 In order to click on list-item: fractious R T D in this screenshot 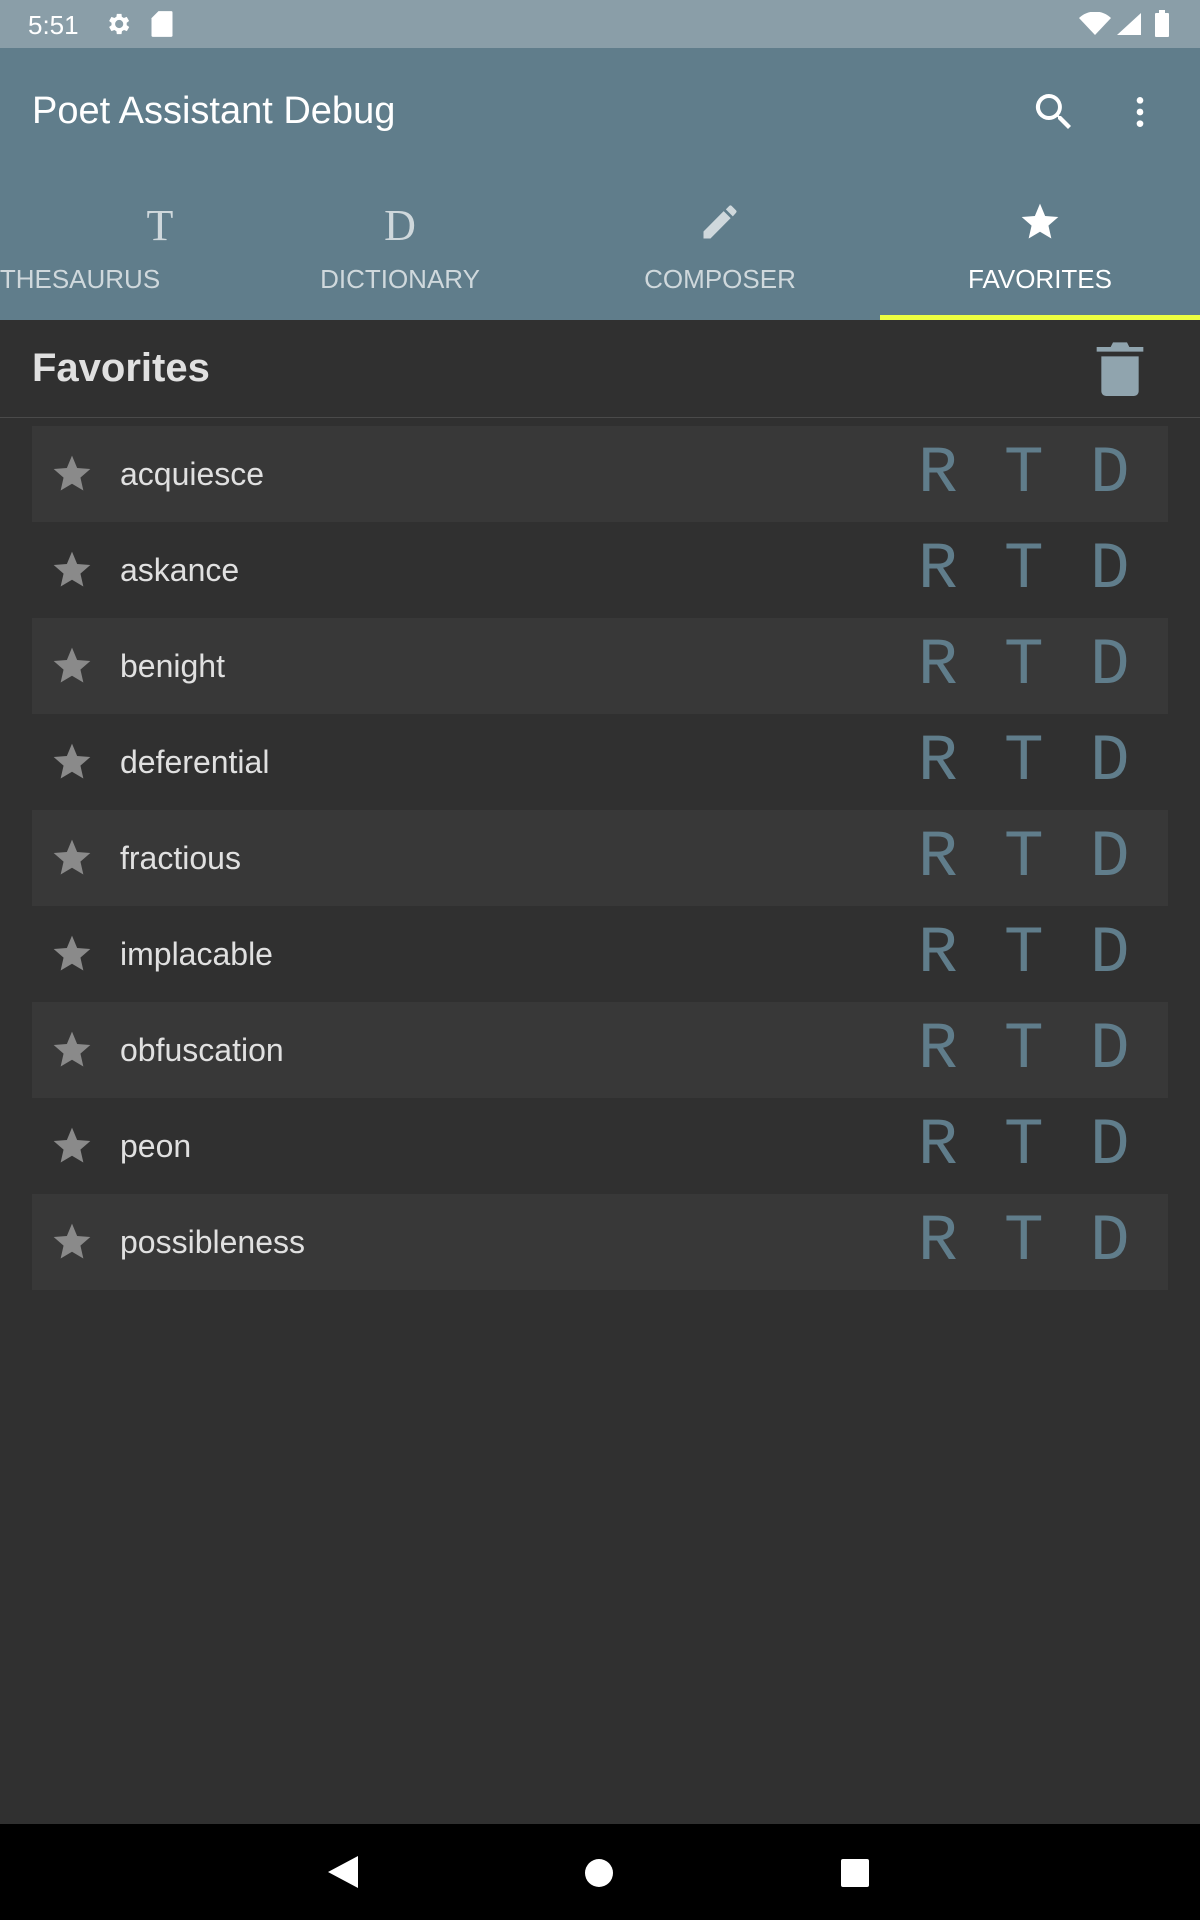, I will do `click(600, 858)`.